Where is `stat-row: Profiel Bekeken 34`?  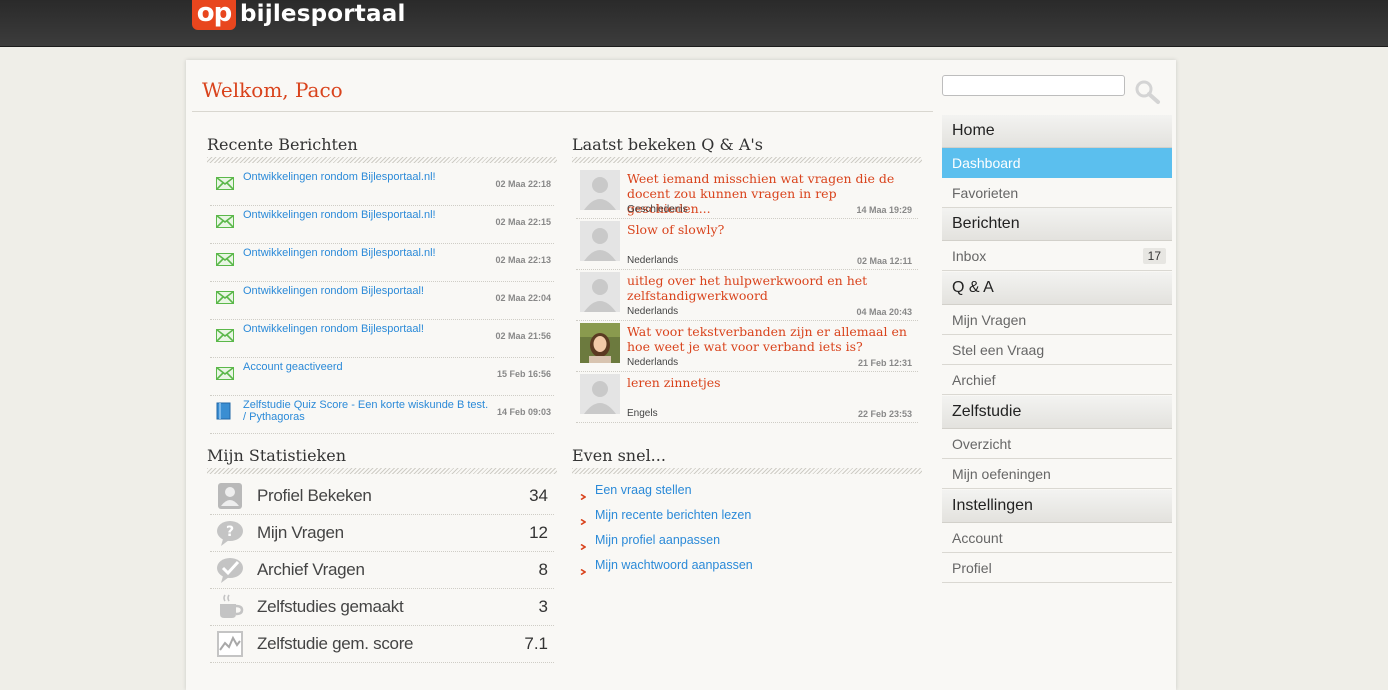 stat-row: Profiel Bekeken 34 is located at coordinates (382, 496).